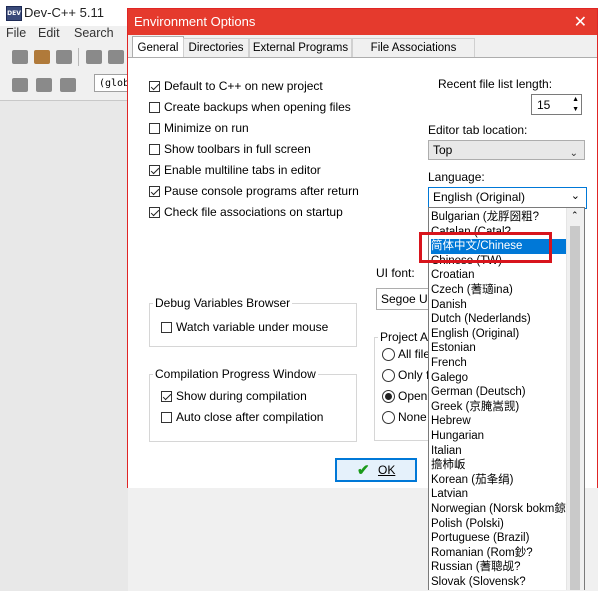 The width and height of the screenshot is (598, 591). I want to click on undo-icon, so click(116, 57).